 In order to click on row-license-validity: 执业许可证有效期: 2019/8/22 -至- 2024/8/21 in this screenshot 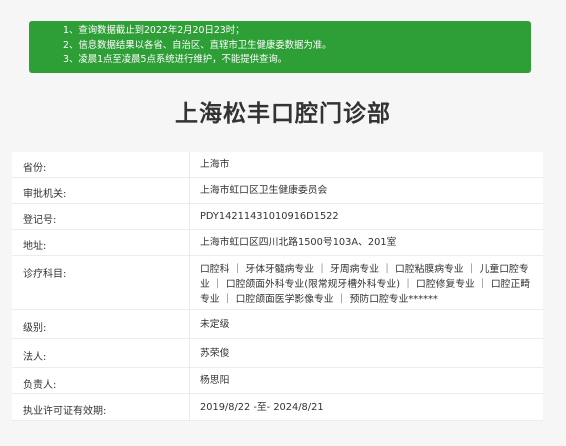, I will do `click(277, 407)`.